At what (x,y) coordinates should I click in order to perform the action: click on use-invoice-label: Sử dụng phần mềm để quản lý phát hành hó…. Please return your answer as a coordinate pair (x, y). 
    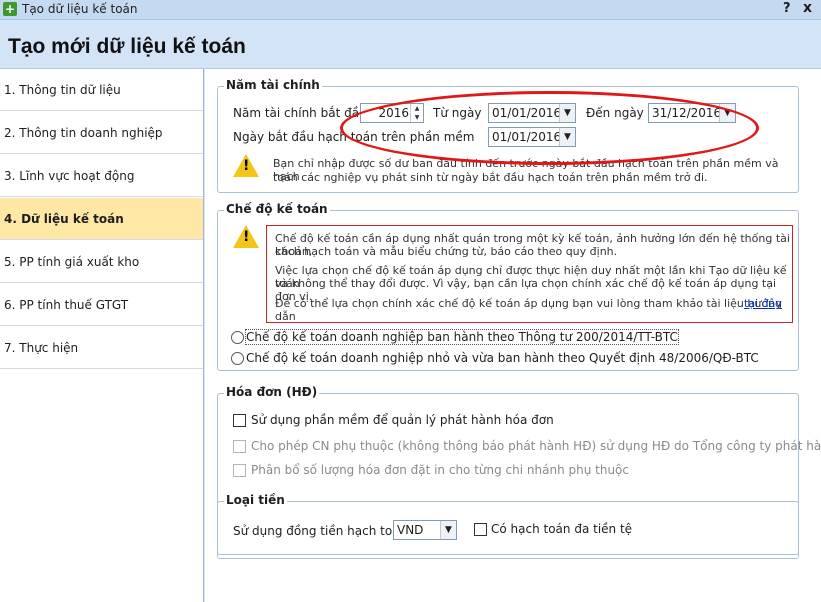
    Looking at the image, I should click on (402, 420).